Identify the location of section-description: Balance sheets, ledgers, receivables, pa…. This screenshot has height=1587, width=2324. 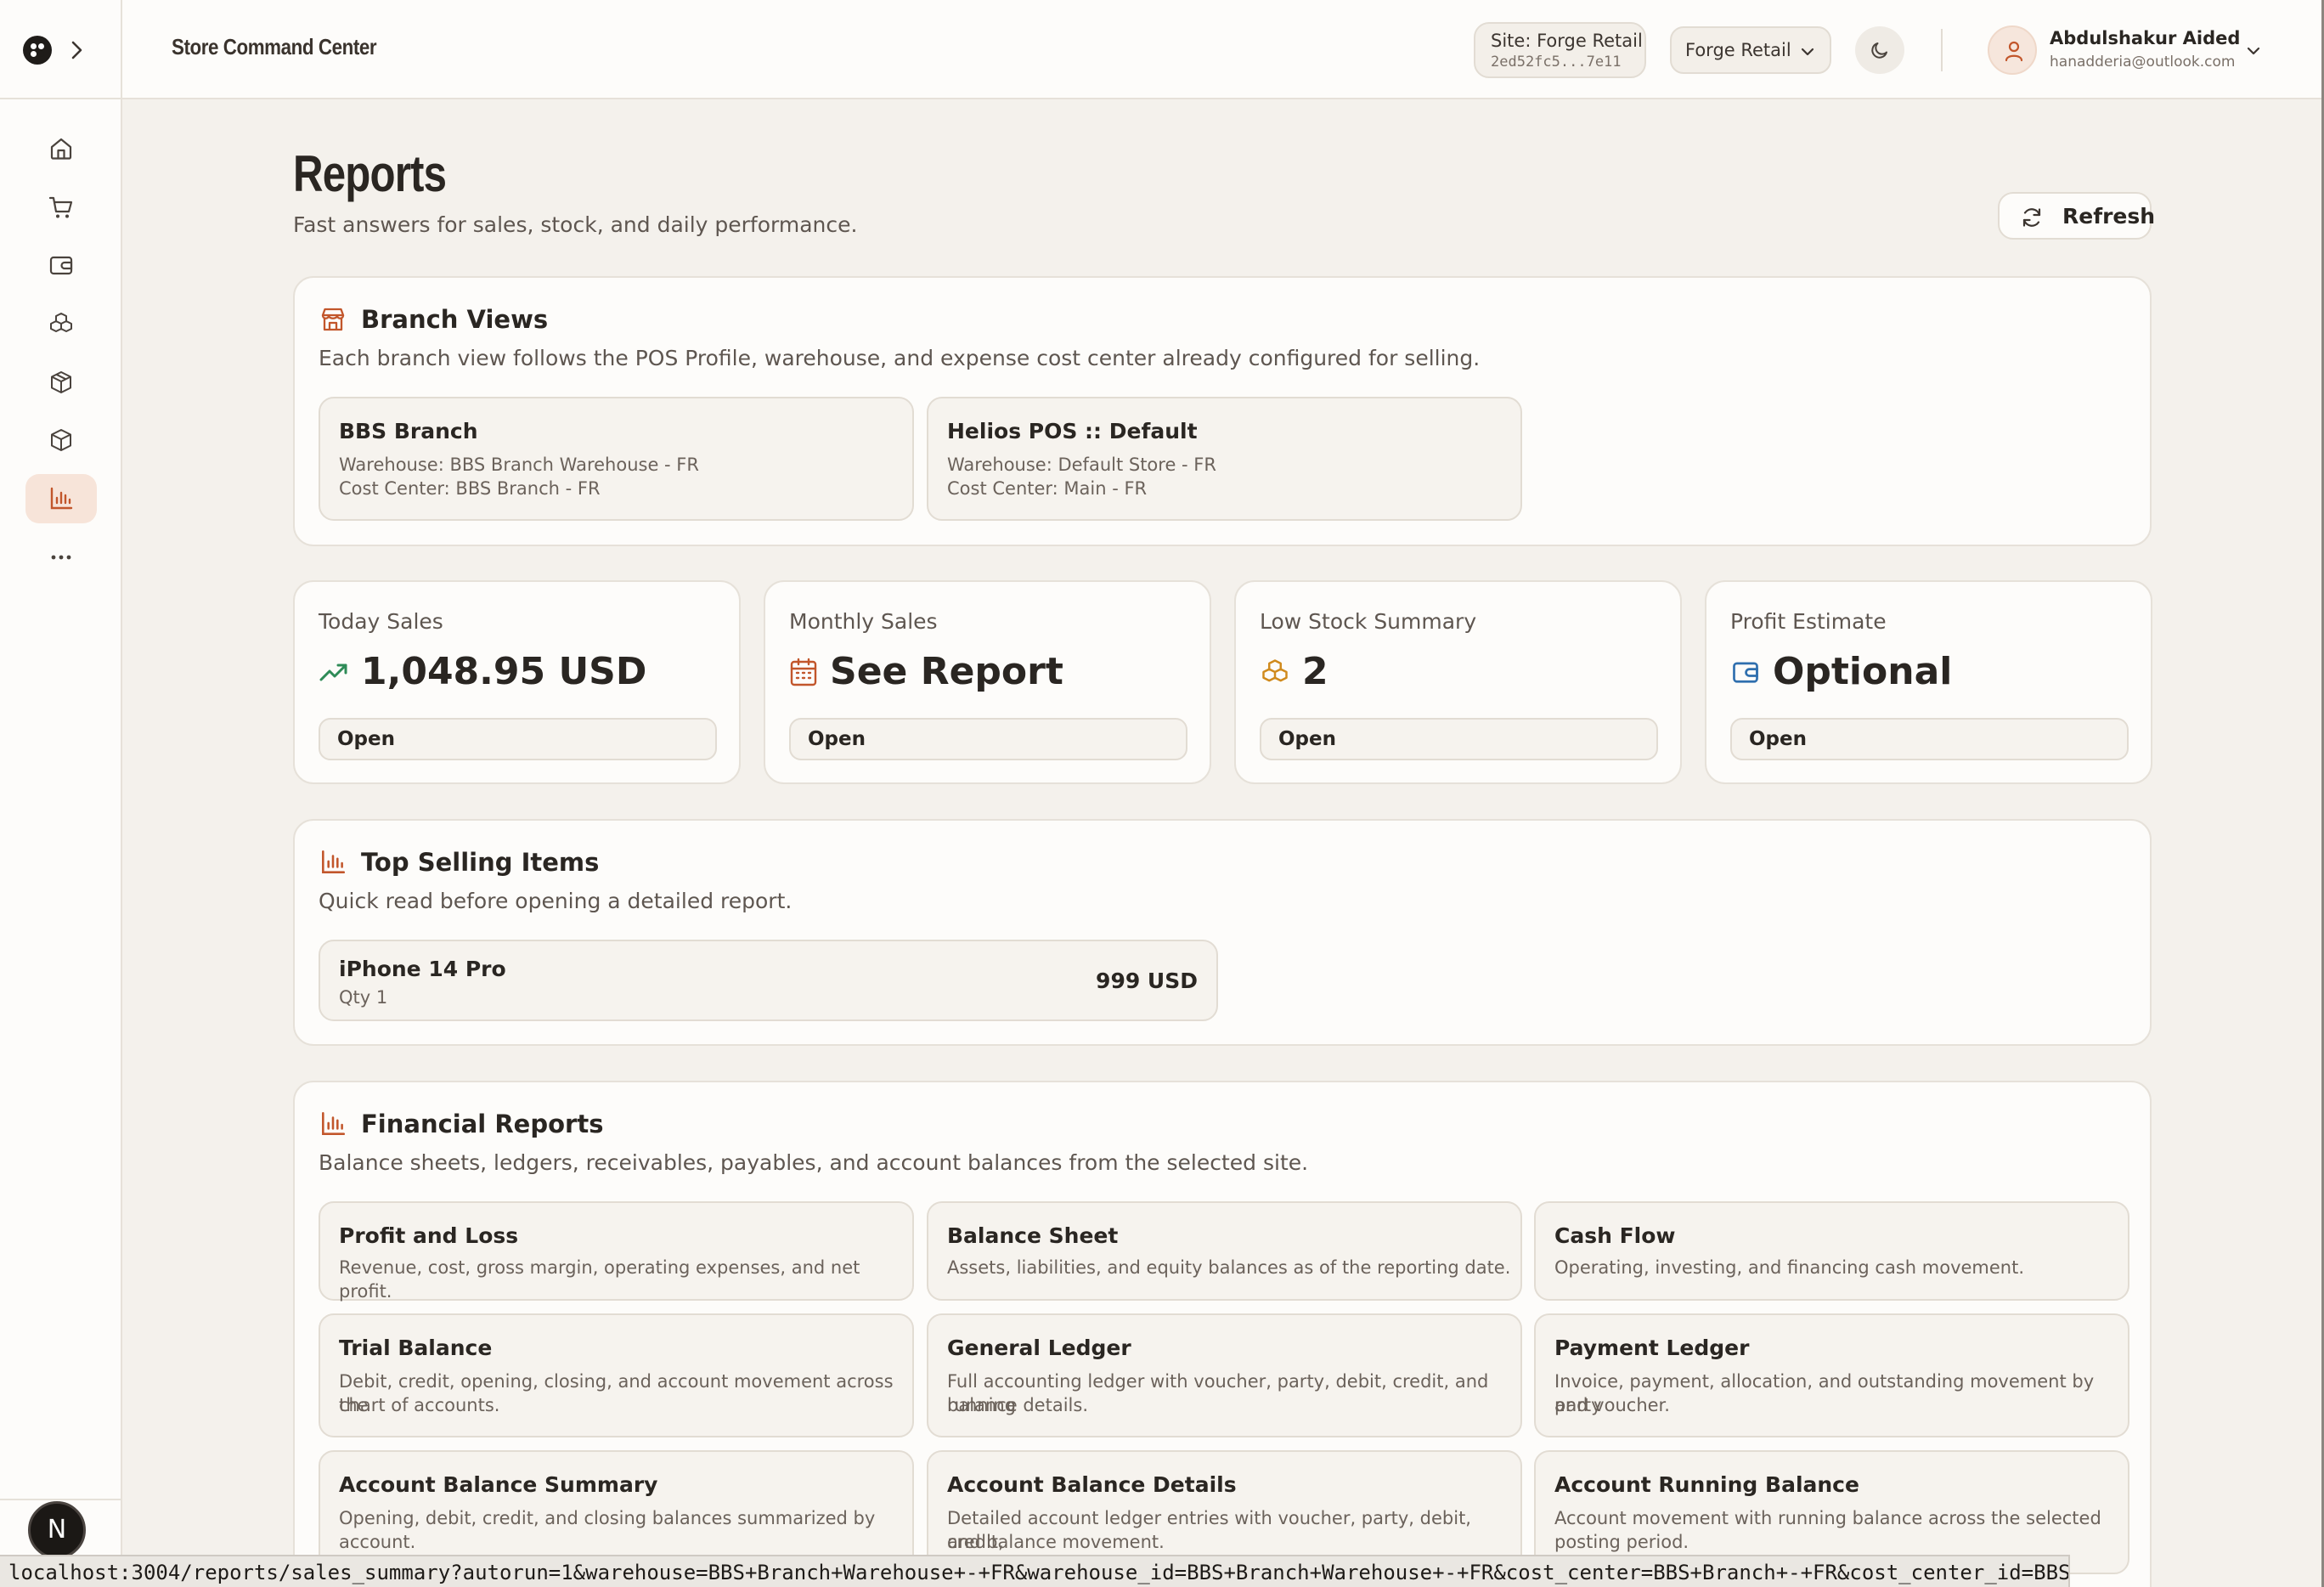
(814, 1162).